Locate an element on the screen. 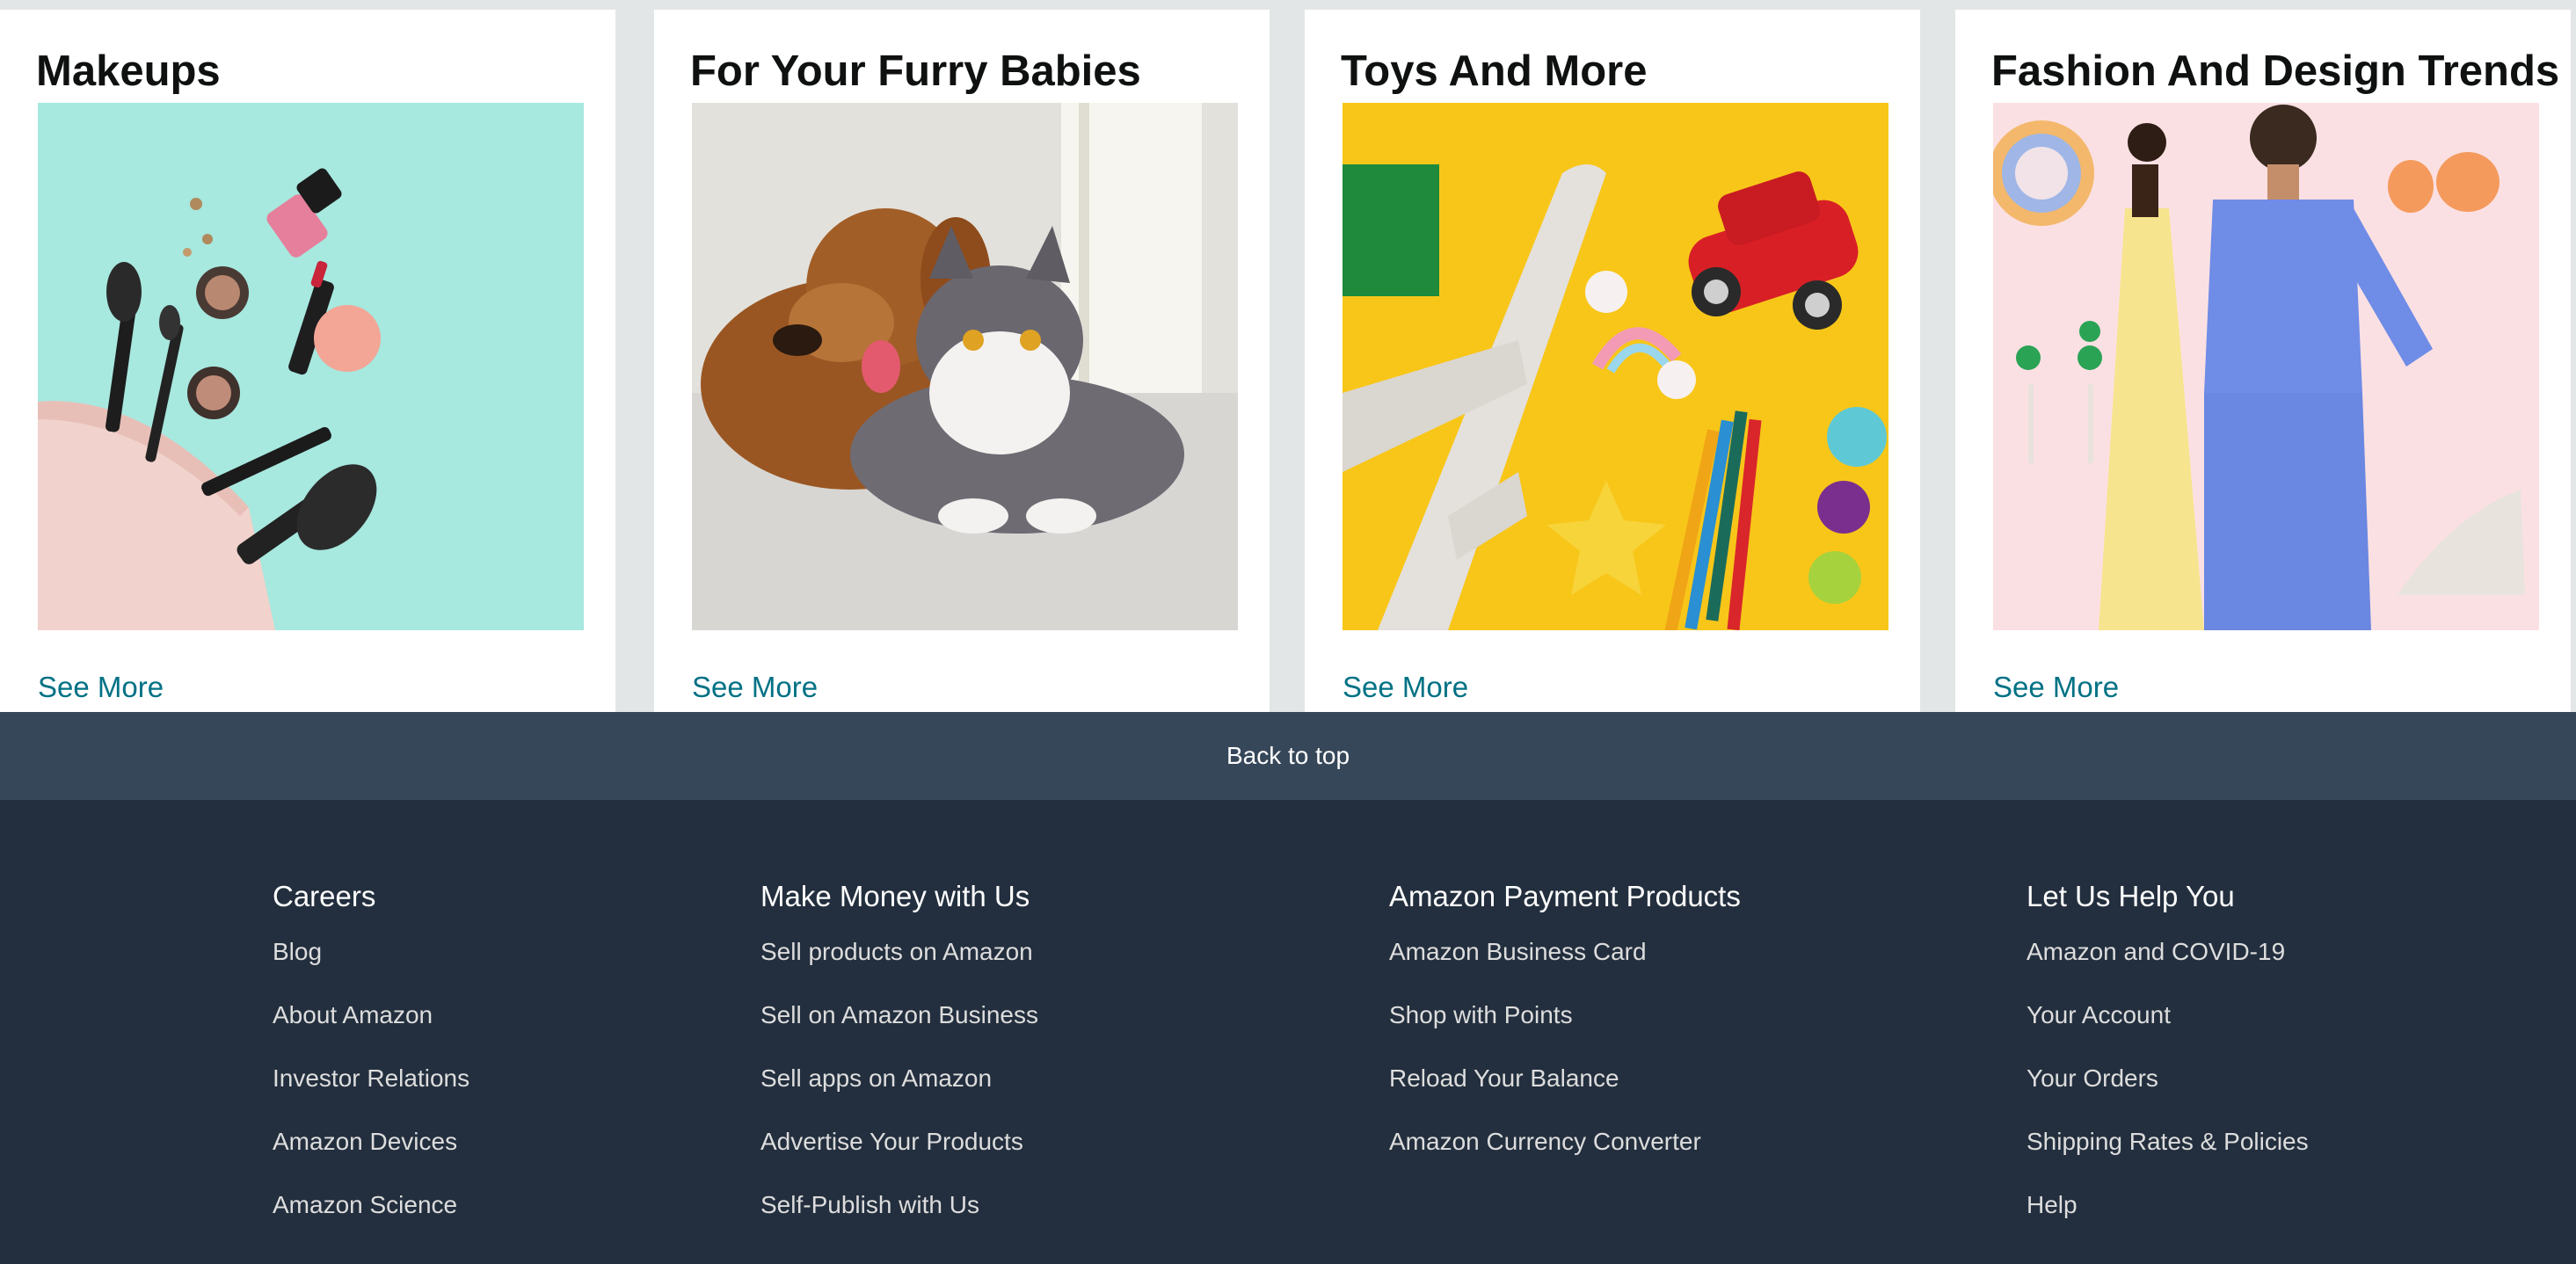 The width and height of the screenshot is (2576, 1264). card-makeups: Makeups See More is located at coordinates (307, 361).